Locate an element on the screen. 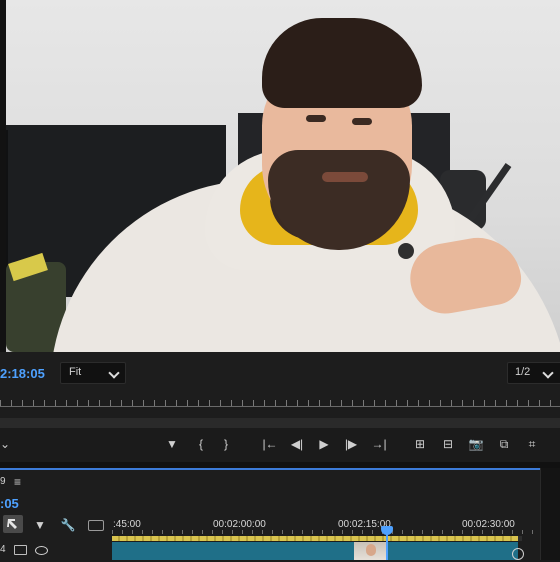 Image resolution: width=560 pixels, height=562 pixels. clip-thumbnail is located at coordinates (371, 551).